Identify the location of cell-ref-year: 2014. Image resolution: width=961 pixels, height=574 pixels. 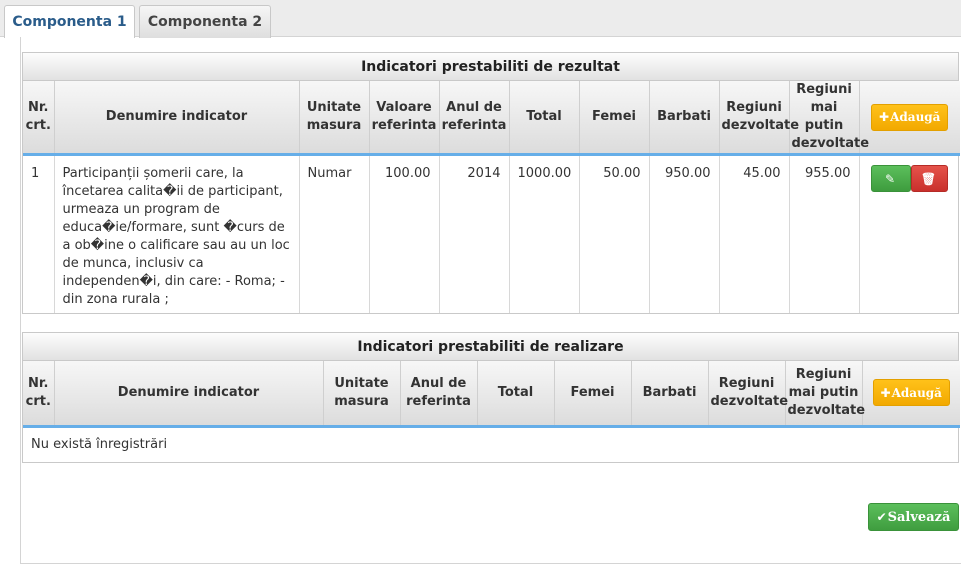
(474, 233).